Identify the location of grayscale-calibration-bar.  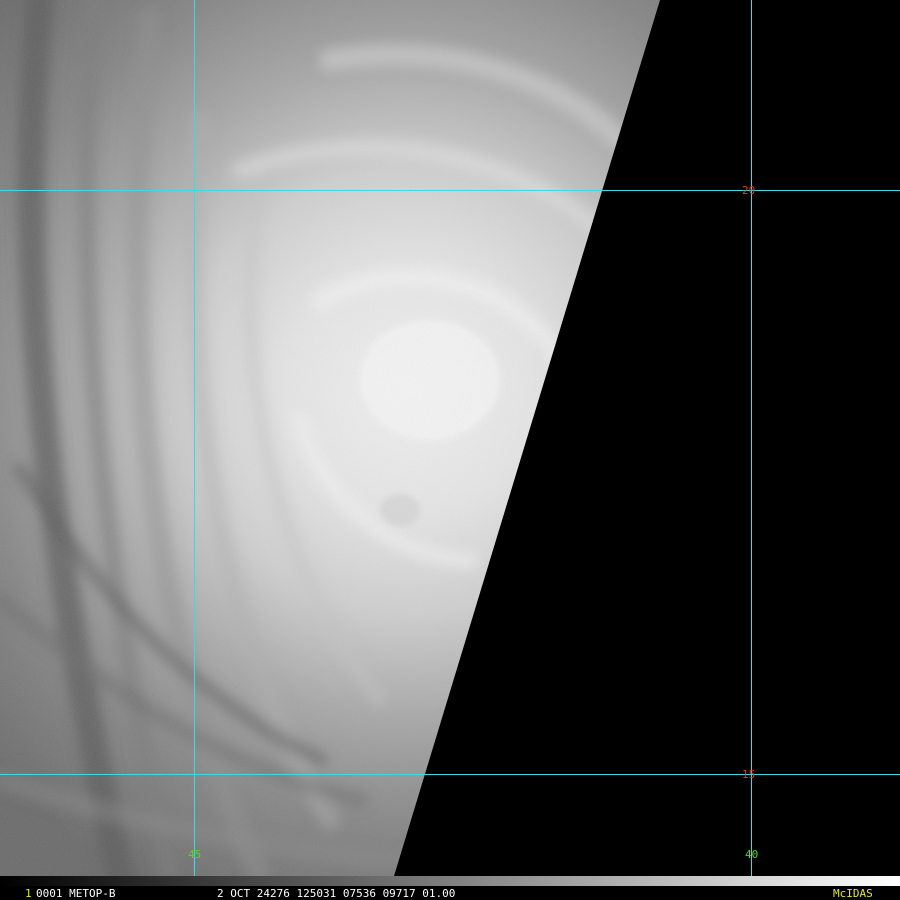
(450, 881).